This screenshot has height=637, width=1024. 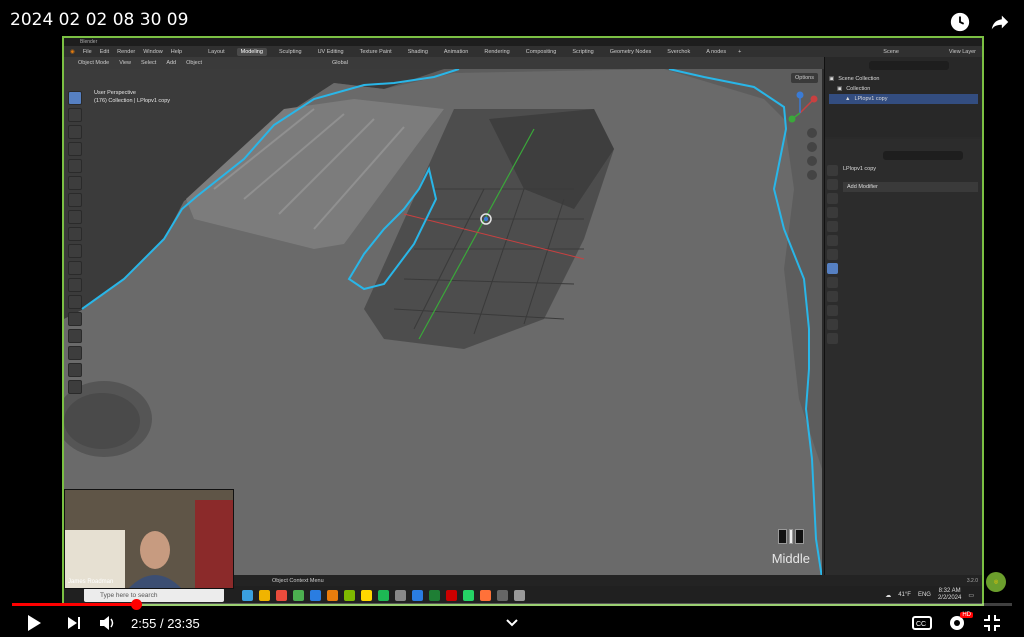 What do you see at coordinates (75, 115) in the screenshot?
I see `cursor-tool` at bounding box center [75, 115].